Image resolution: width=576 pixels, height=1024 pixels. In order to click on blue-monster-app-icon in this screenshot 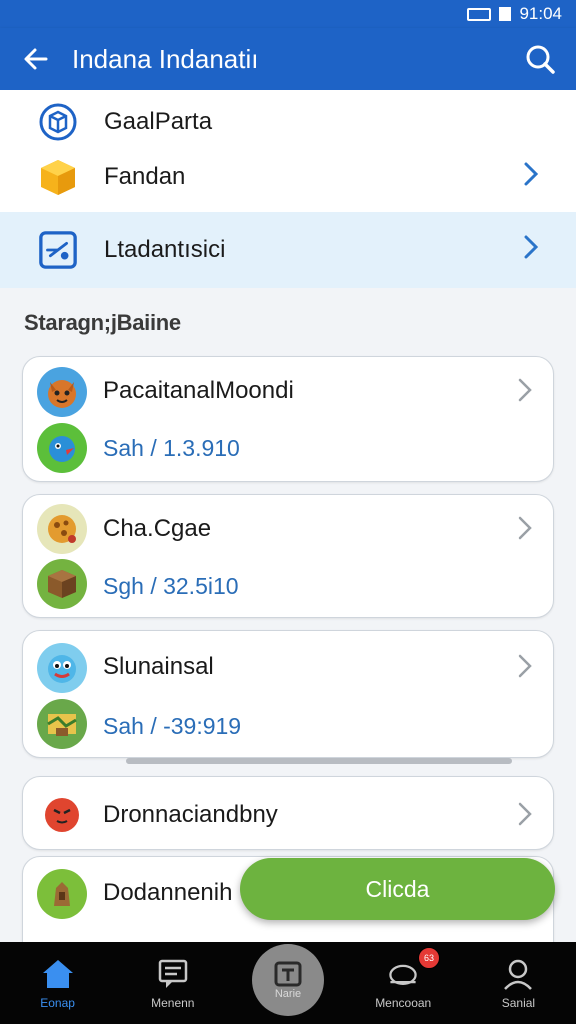, I will do `click(62, 668)`.